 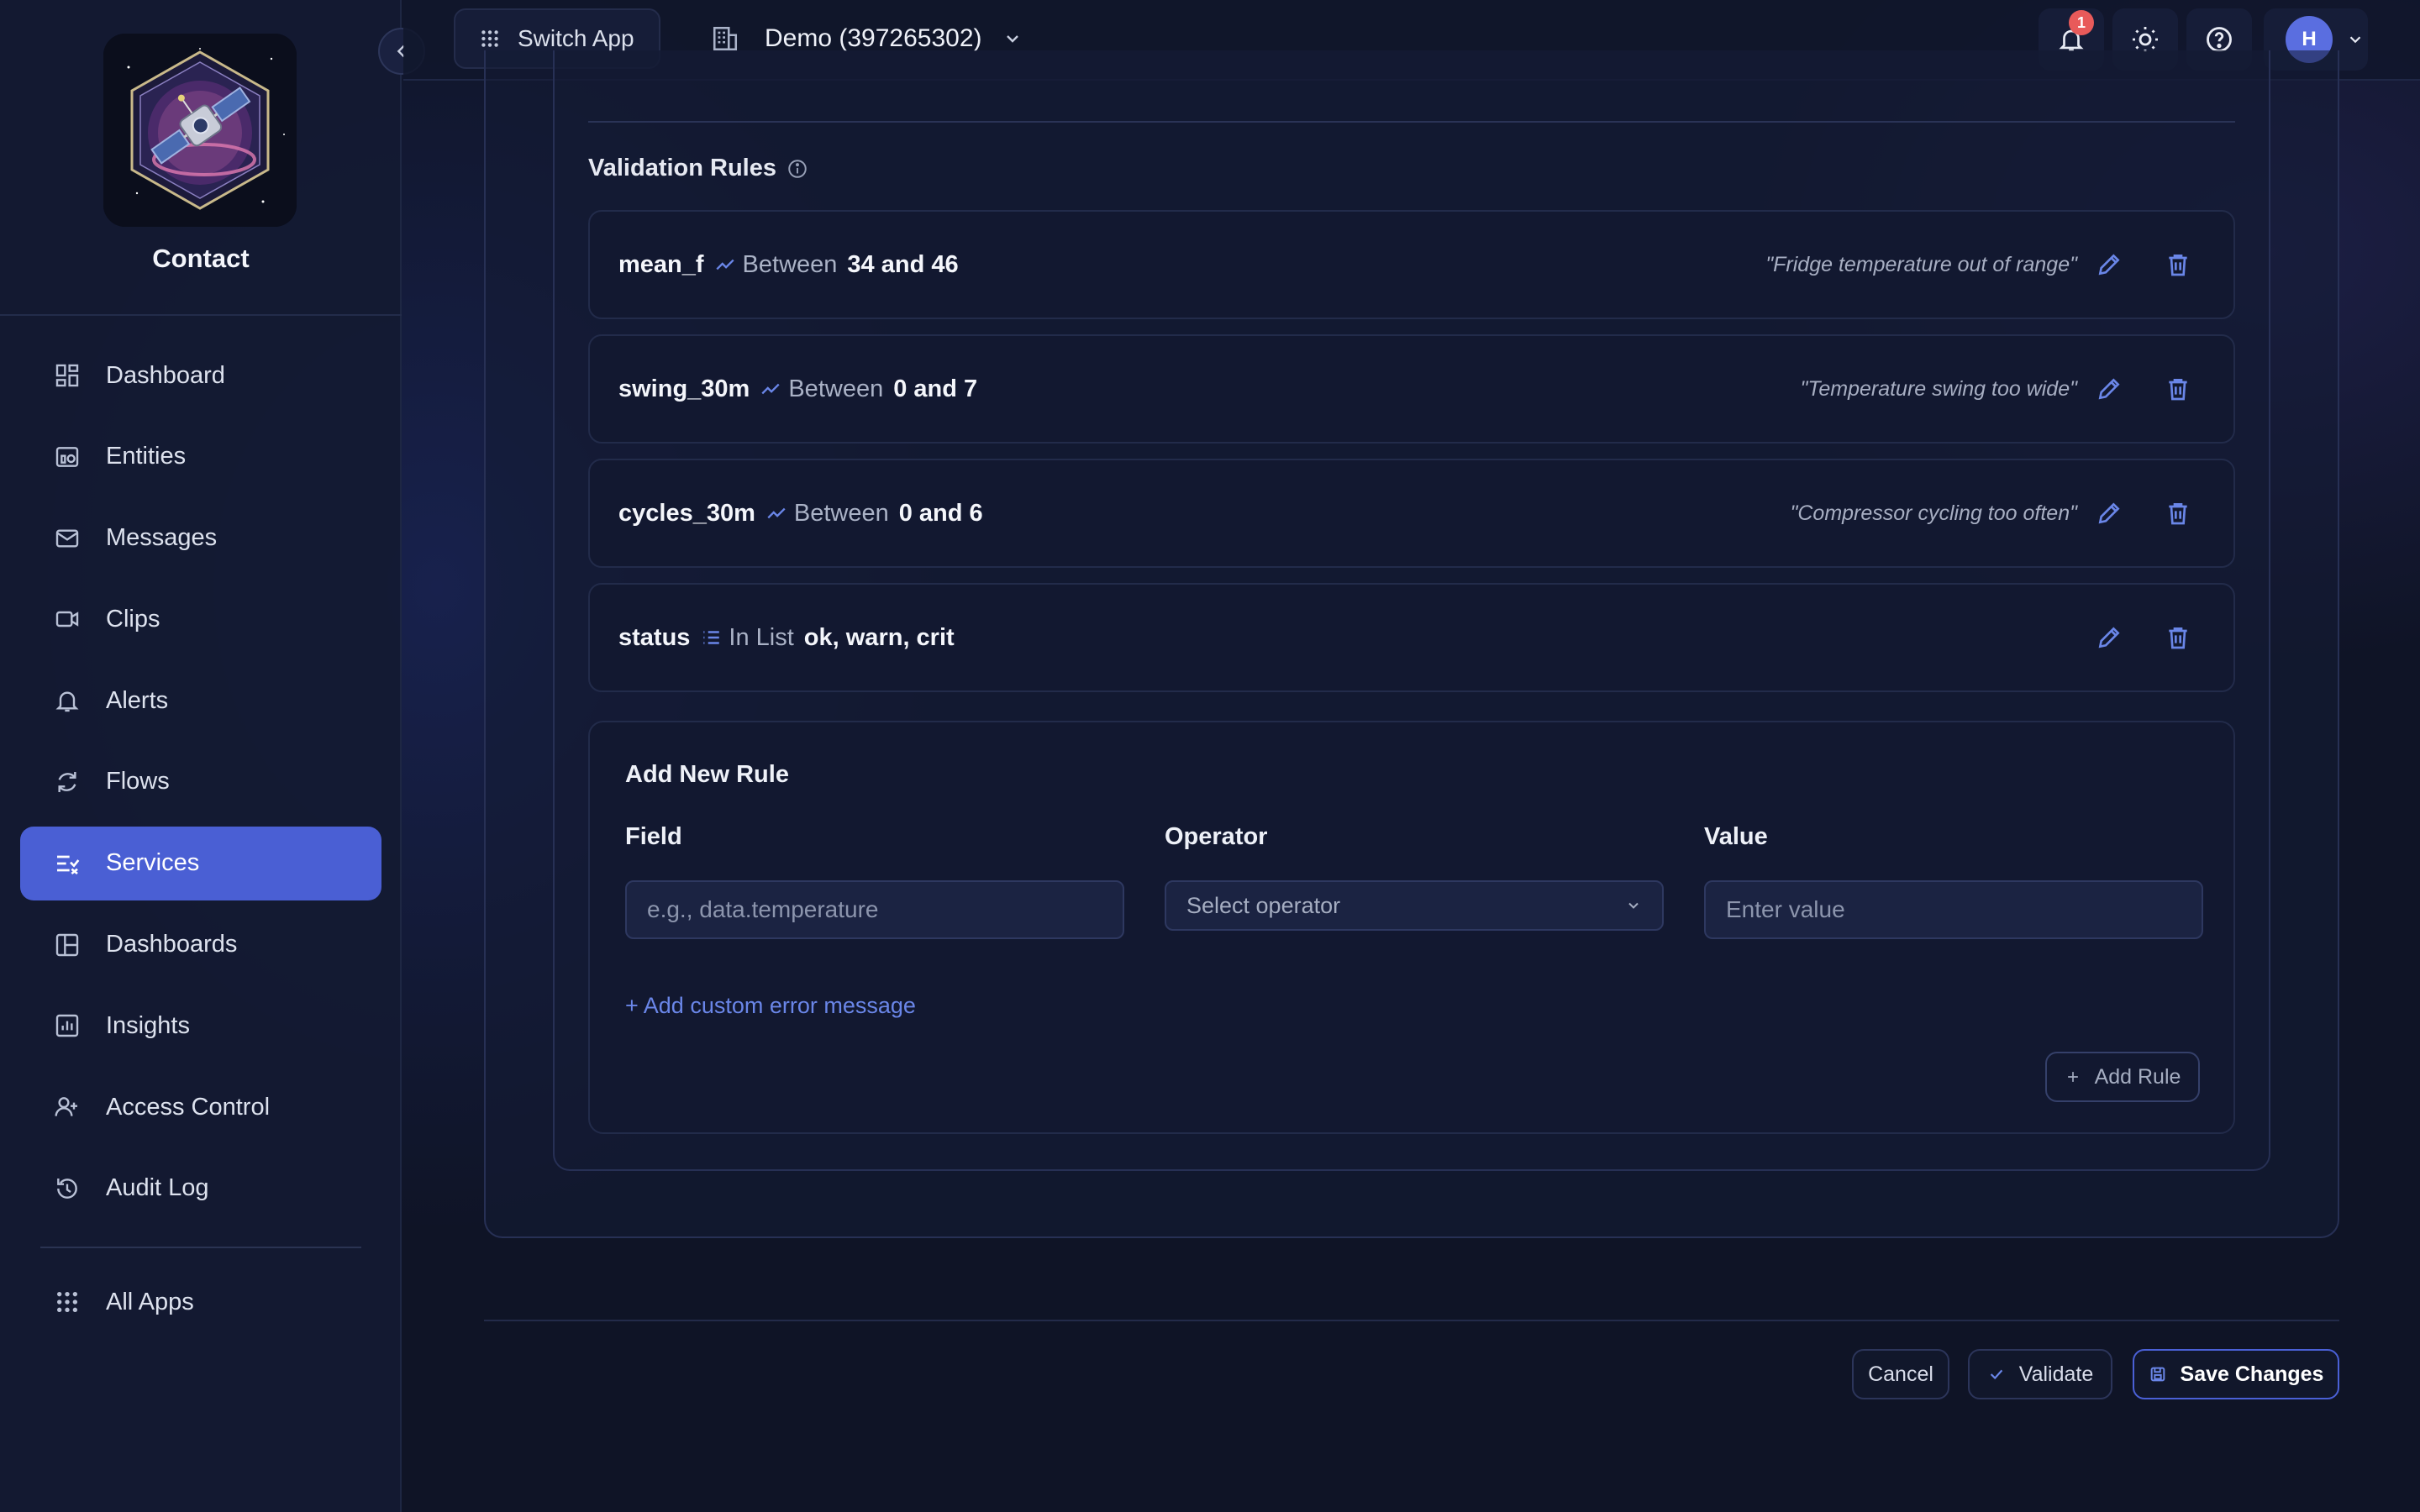 What do you see at coordinates (67, 945) in the screenshot?
I see `layout-icon` at bounding box center [67, 945].